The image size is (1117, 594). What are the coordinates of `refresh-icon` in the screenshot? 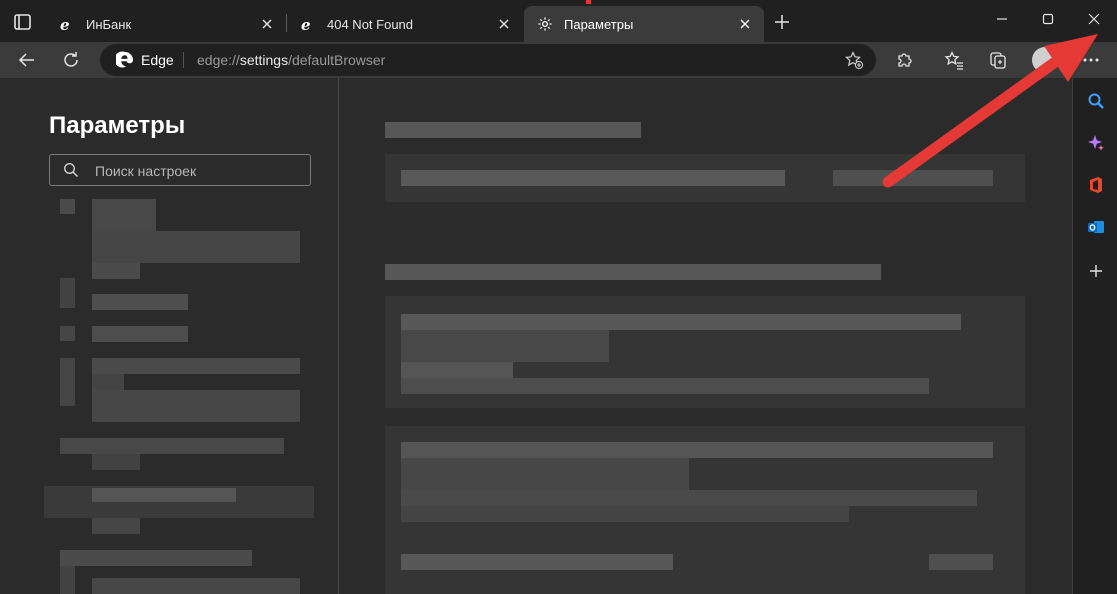 It's located at (71, 60).